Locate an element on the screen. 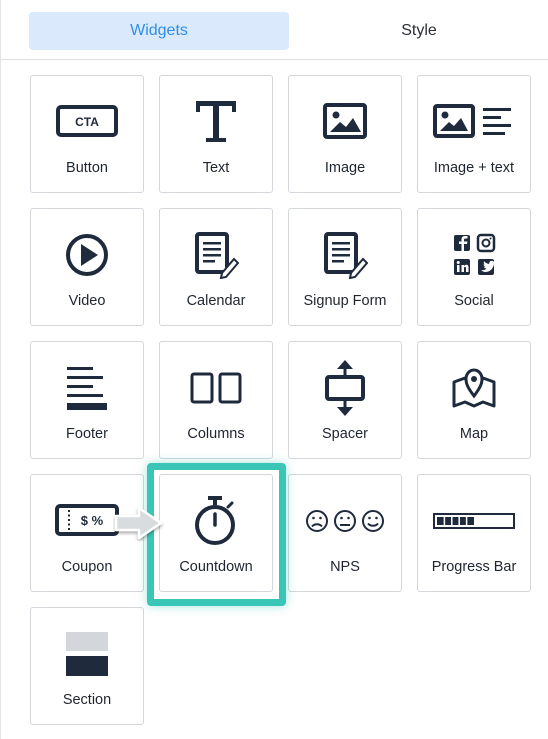  widget-button: CTA Button is located at coordinates (87, 134).